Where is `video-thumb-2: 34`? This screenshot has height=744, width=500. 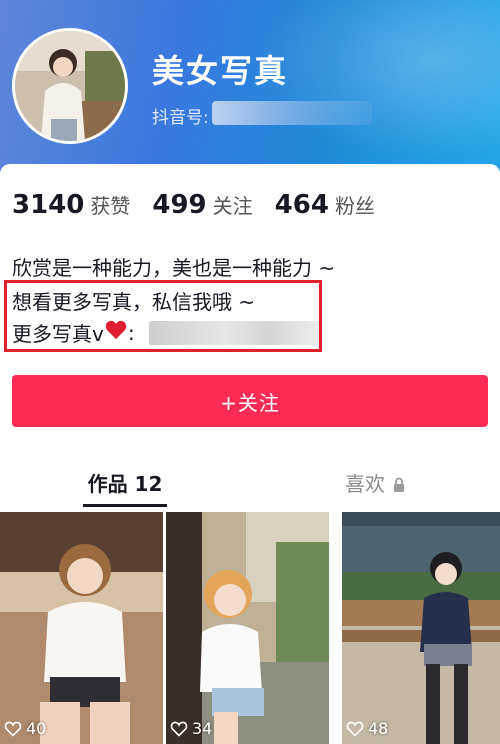 video-thumb-2: 34 is located at coordinates (247, 628).